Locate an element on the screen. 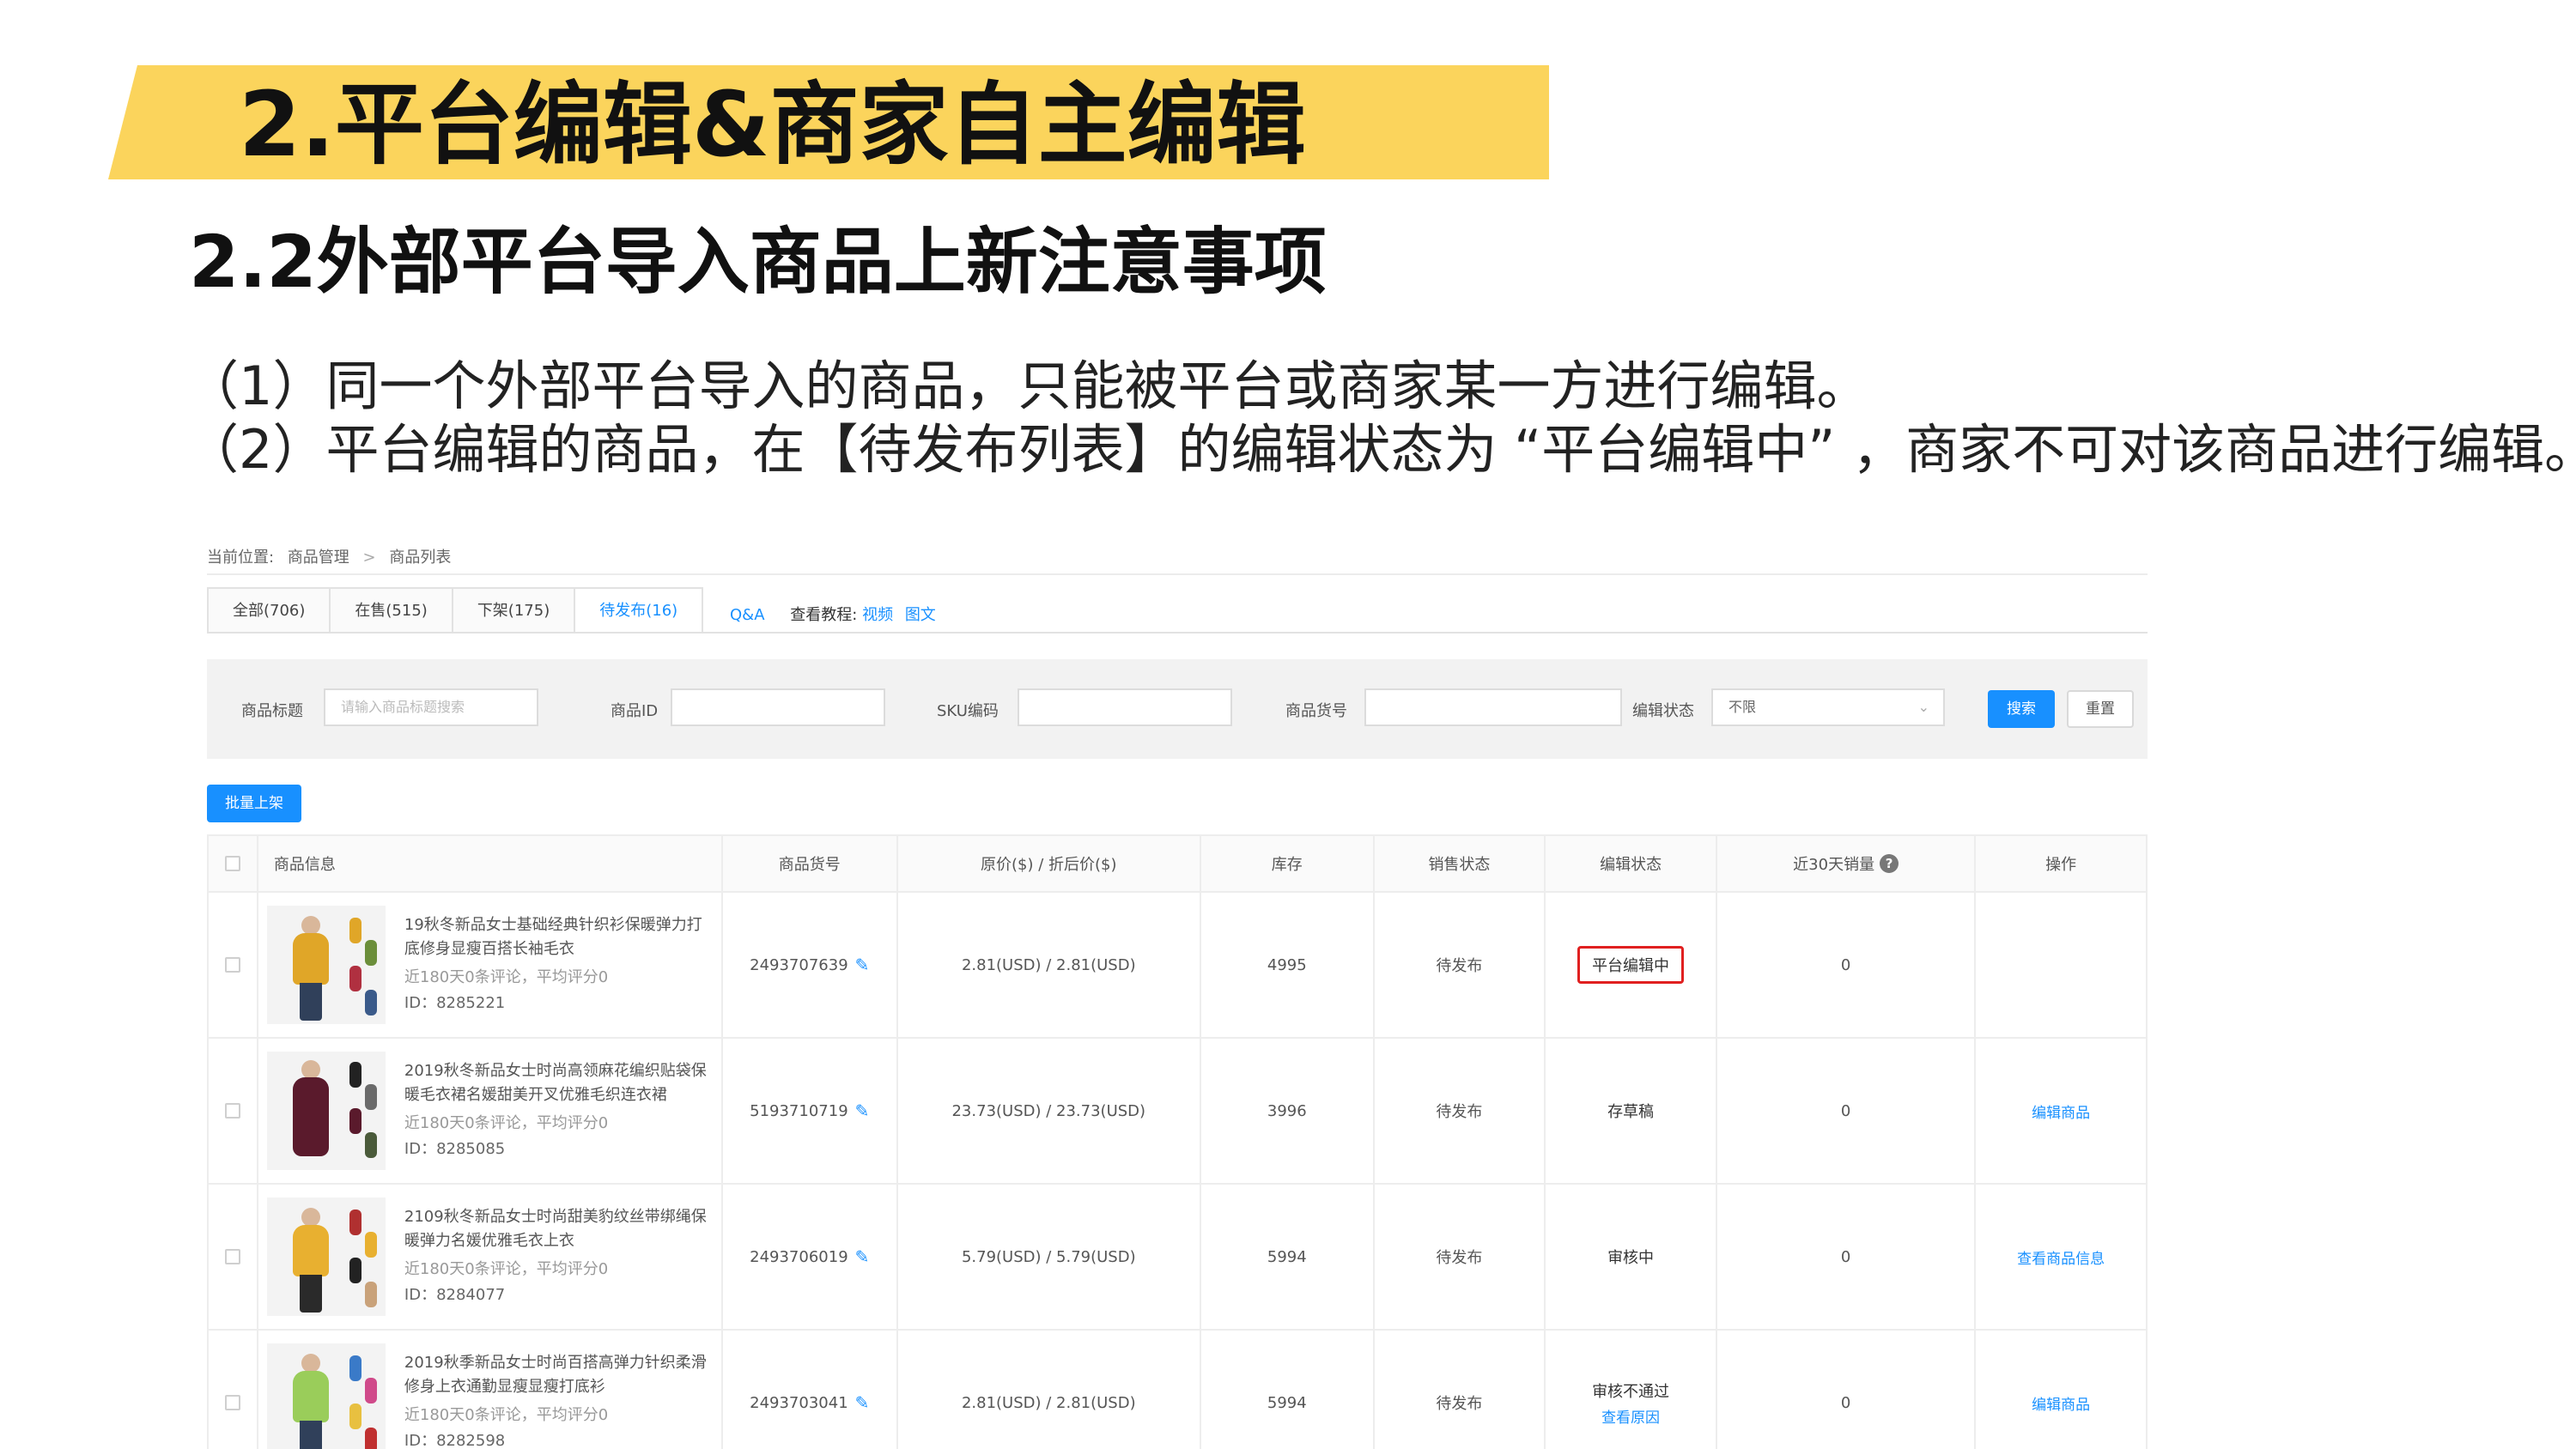 The height and width of the screenshot is (1449, 2576). code-input is located at coordinates (1493, 707).